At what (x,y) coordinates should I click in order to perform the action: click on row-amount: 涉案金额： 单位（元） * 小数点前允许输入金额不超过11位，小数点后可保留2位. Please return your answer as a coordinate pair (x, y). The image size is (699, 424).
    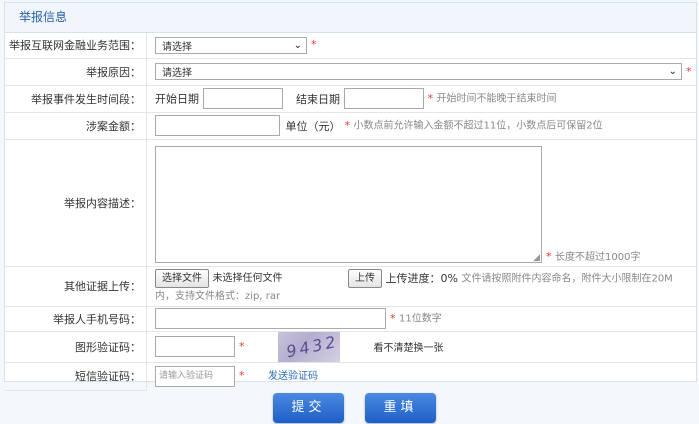
    Looking at the image, I should click on (350, 126).